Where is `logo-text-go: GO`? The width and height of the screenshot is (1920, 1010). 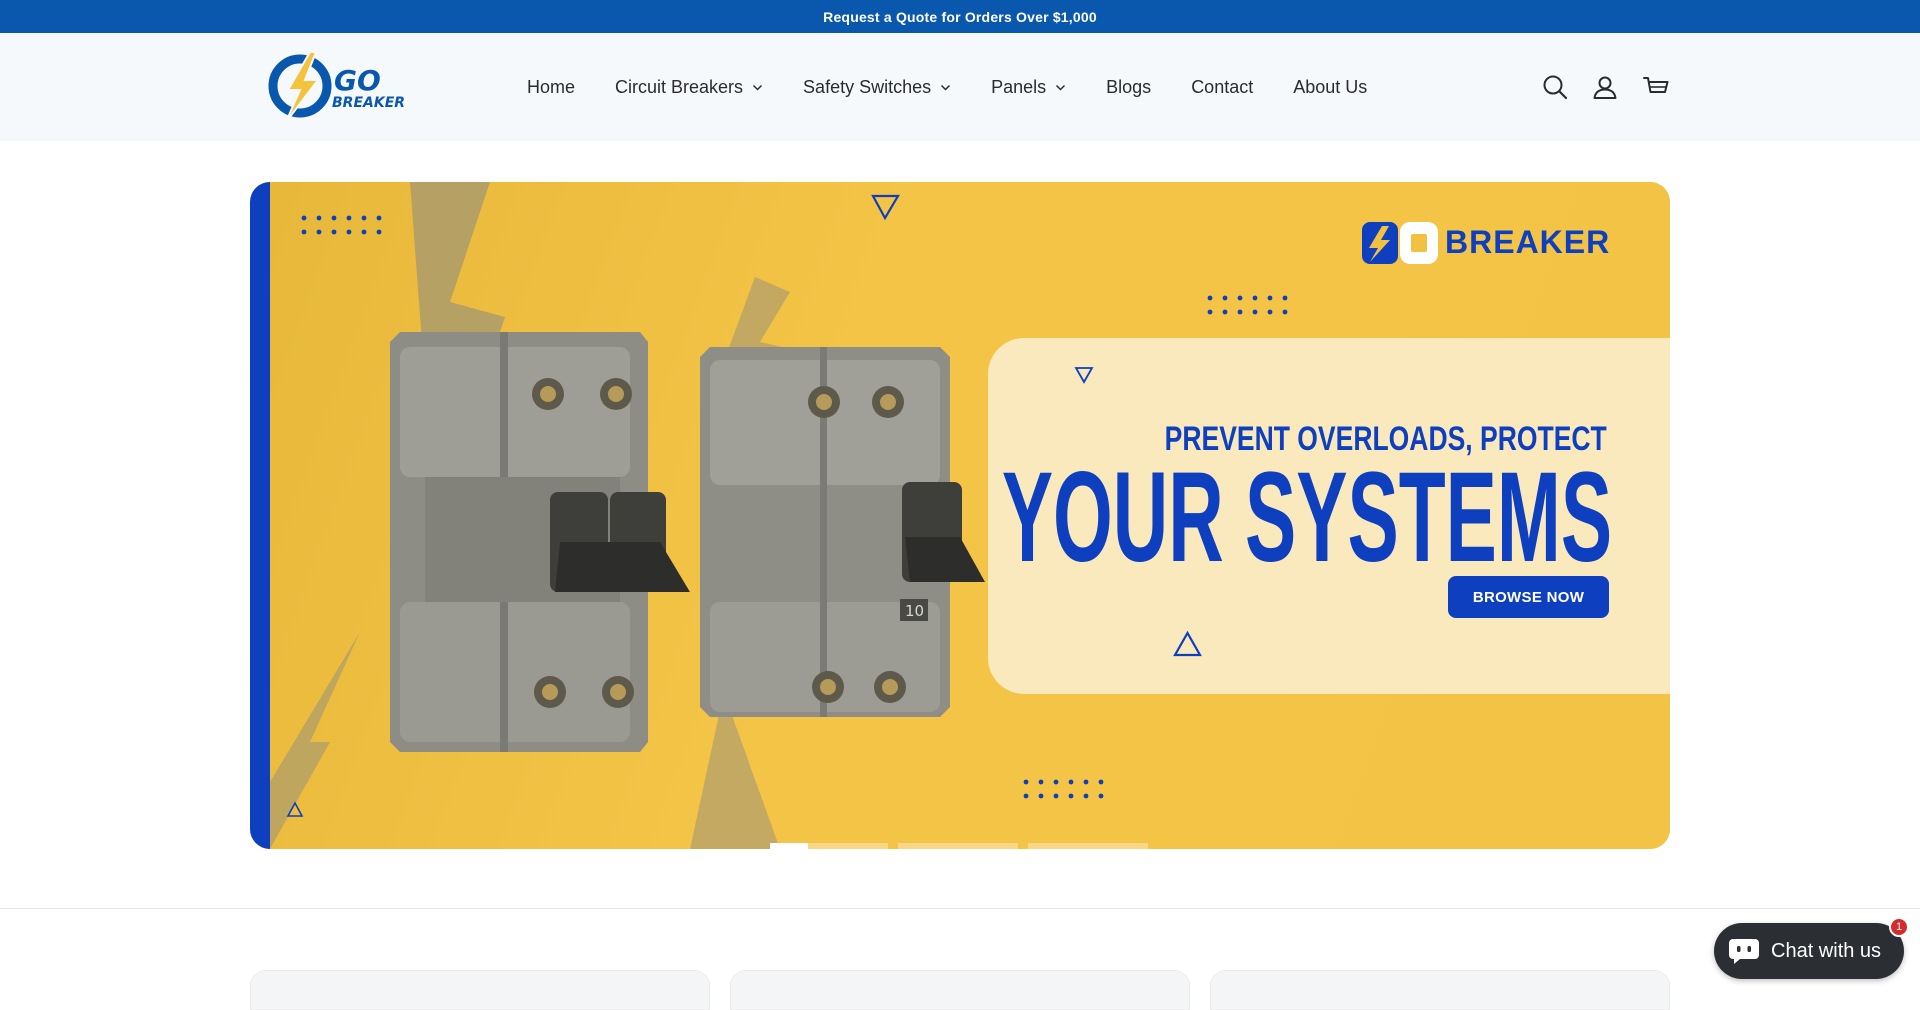 logo-text-go: GO is located at coordinates (357, 80).